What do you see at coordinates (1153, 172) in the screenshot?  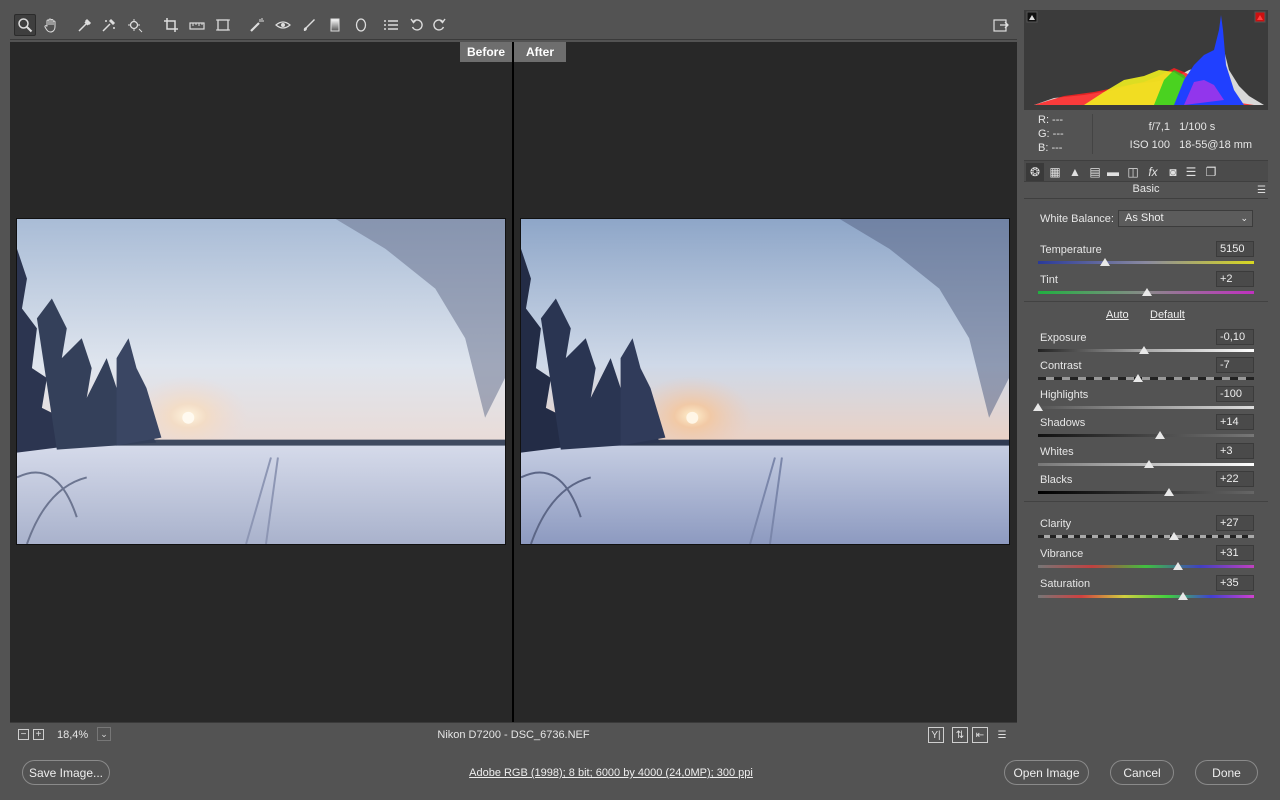 I see `tab-effects: fx` at bounding box center [1153, 172].